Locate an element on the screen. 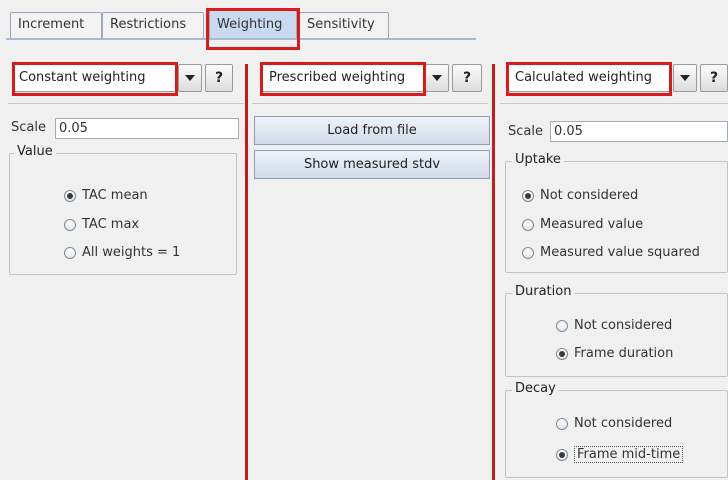 The height and width of the screenshot is (480, 728). scale-input-left: 0.05 is located at coordinates (147, 128).